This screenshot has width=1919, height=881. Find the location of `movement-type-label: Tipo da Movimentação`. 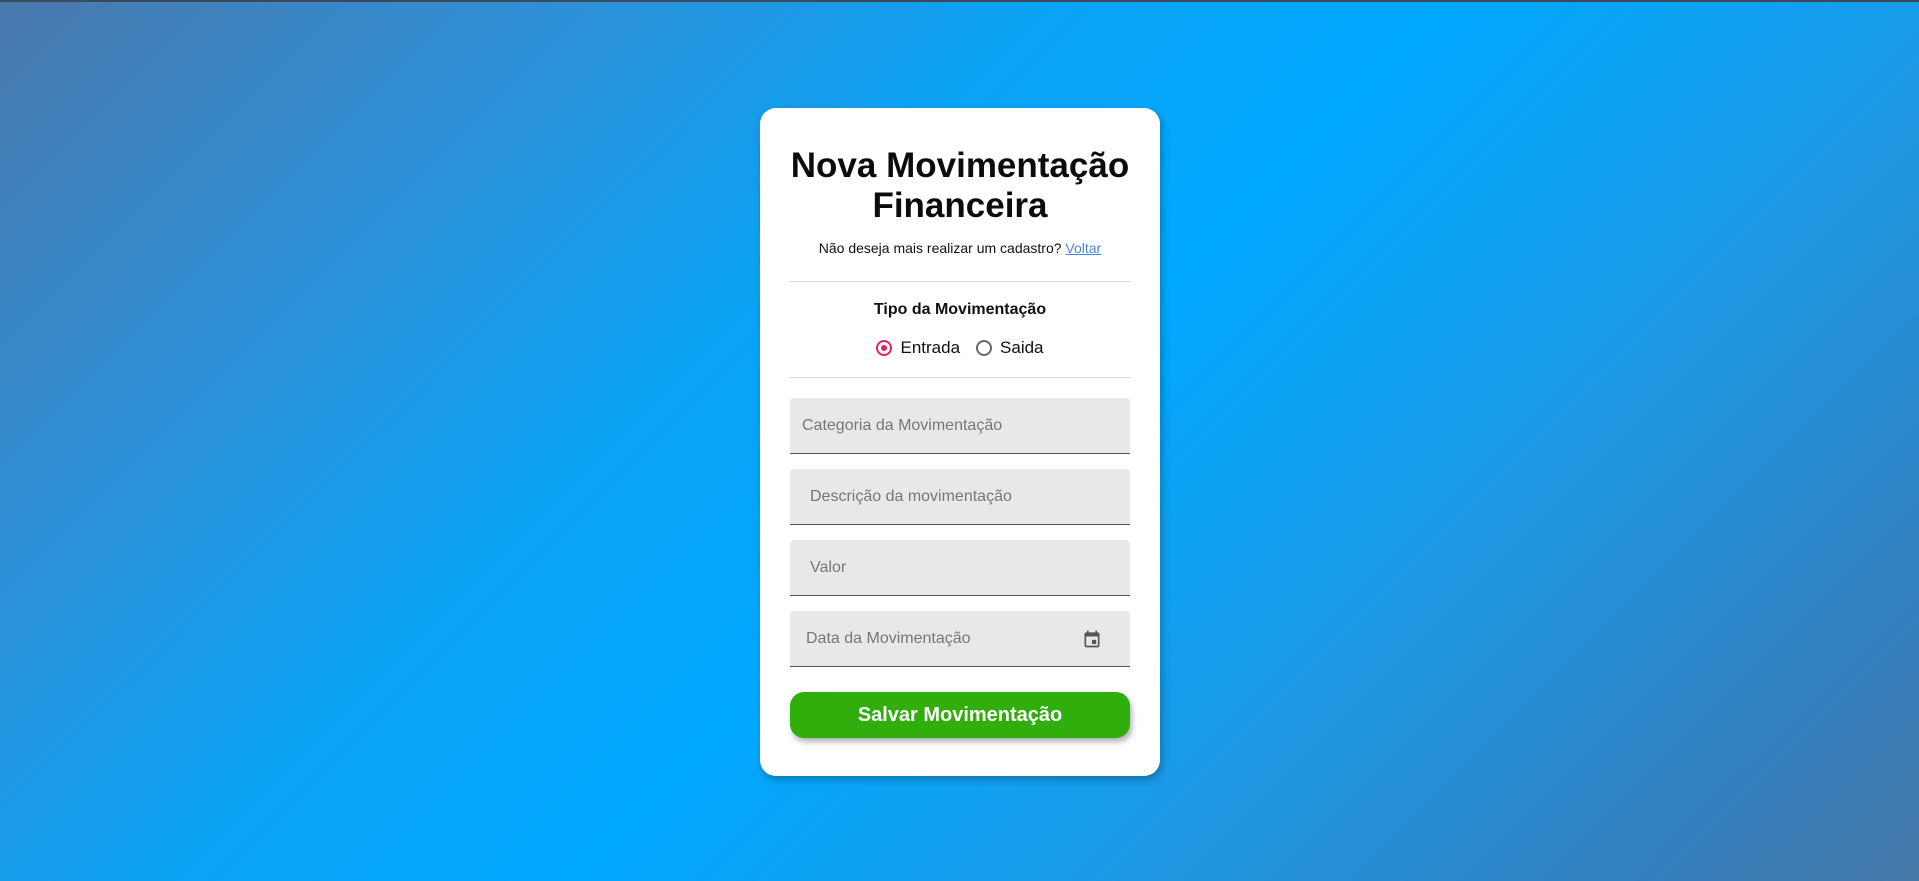

movement-type-label: Tipo da Movimentação is located at coordinates (960, 309).